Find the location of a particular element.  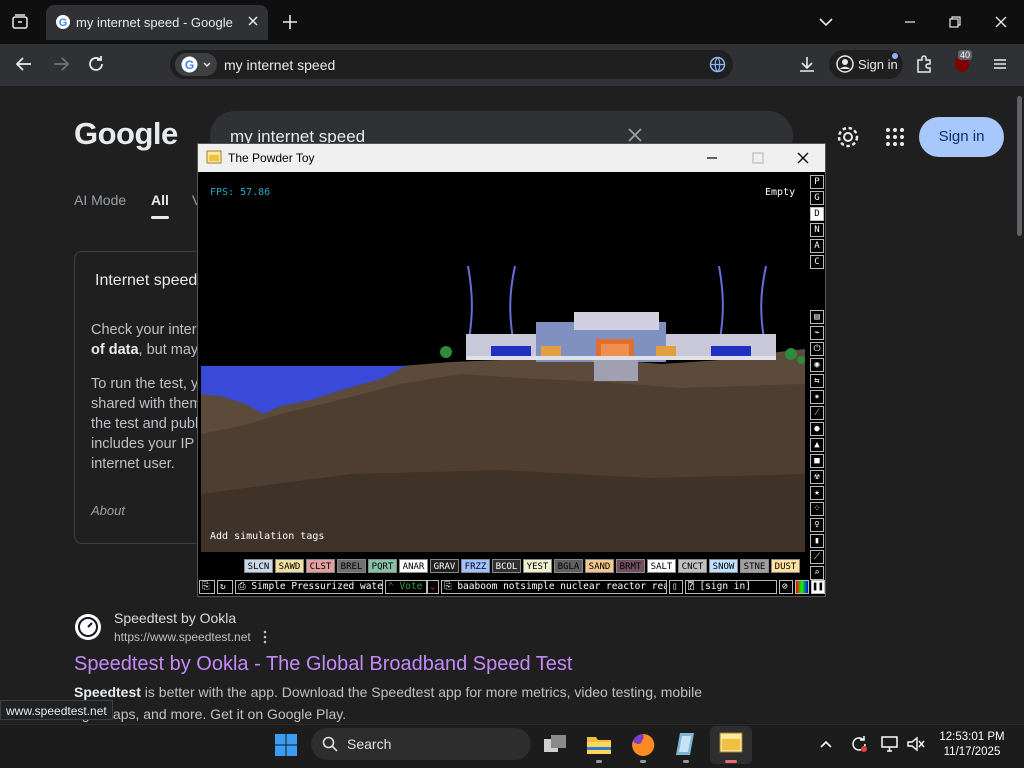

element-button: SAWD is located at coordinates (289, 566).